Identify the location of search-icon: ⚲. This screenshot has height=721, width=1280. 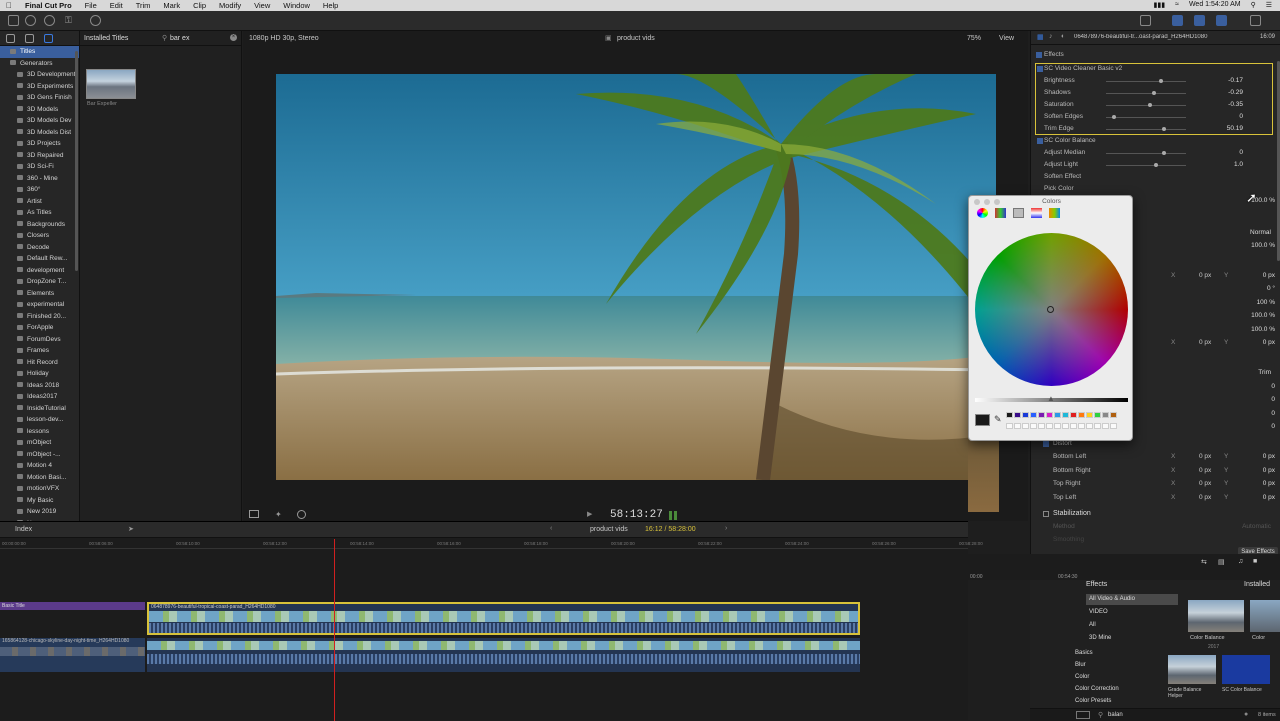
(1253, 5).